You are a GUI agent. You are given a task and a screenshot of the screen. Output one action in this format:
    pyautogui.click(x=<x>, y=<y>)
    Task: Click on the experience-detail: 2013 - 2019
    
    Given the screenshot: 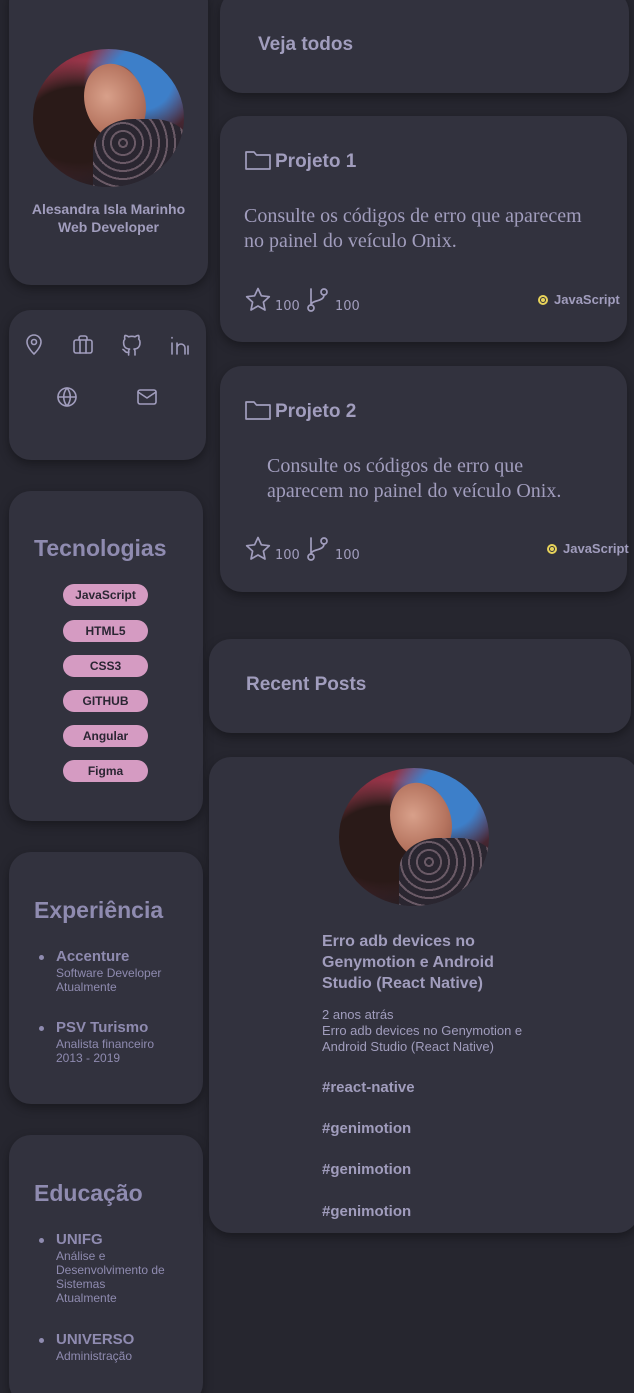 What is the action you would take?
    pyautogui.click(x=88, y=1058)
    